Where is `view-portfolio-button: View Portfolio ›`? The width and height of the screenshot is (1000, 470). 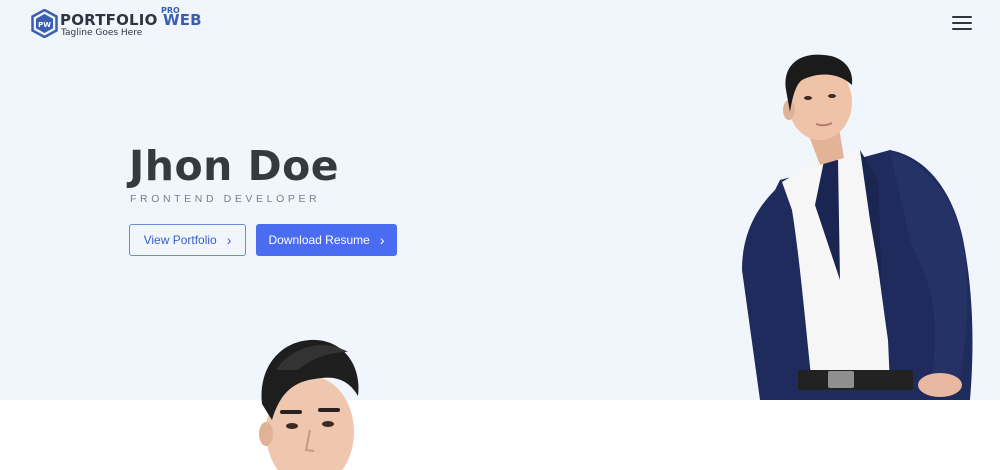
view-portfolio-button: View Portfolio › is located at coordinates (187, 240).